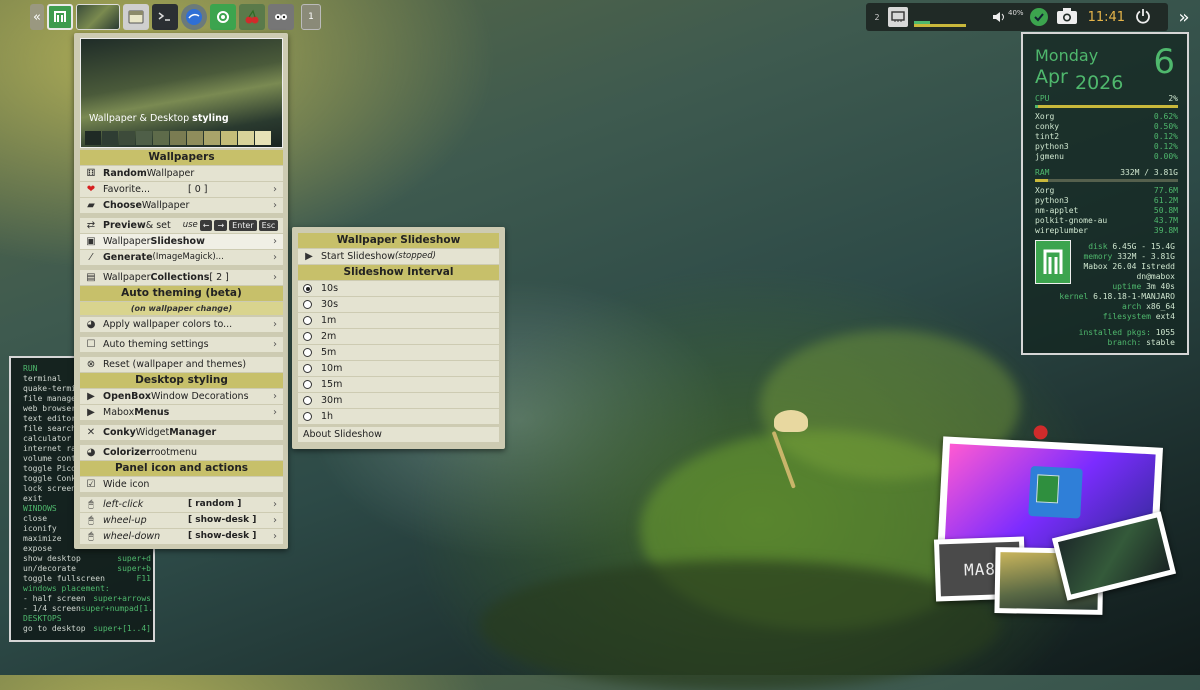  I want to click on interval-option: 10m, so click(398, 368).